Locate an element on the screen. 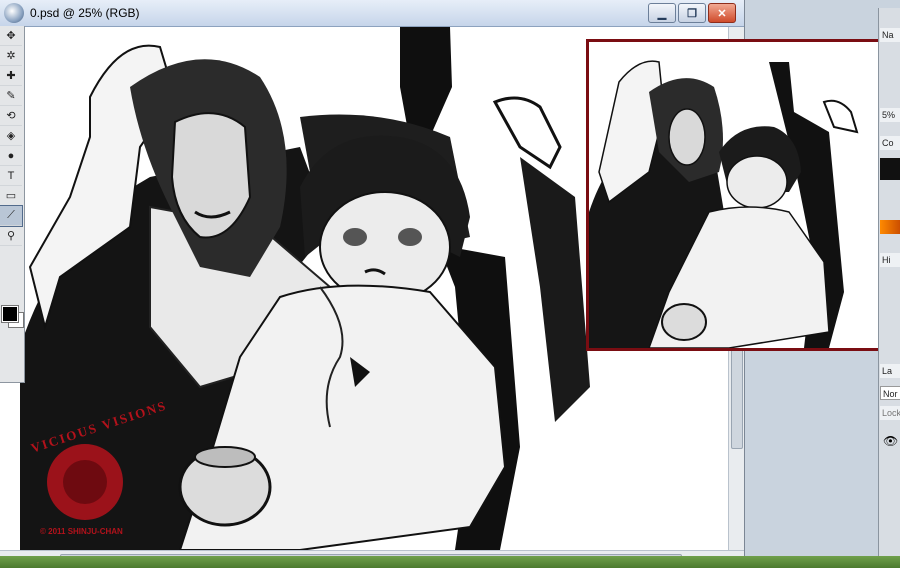 The height and width of the screenshot is (568, 900). photoshop-logo-icon is located at coordinates (14, 13).